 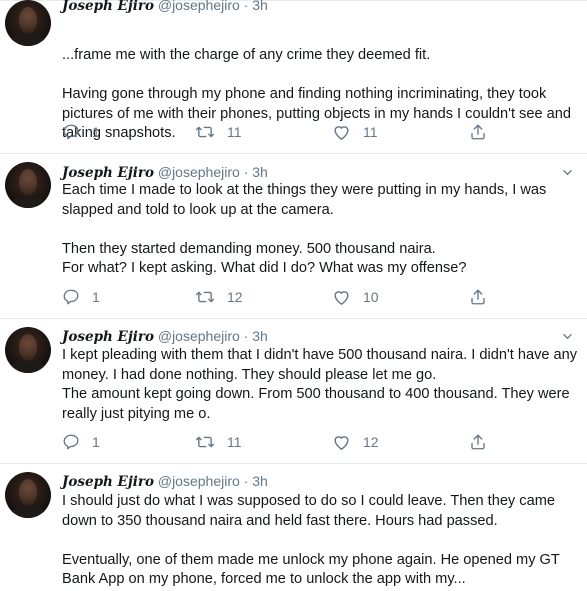 I want to click on like-count: 12, so click(x=371, y=442).